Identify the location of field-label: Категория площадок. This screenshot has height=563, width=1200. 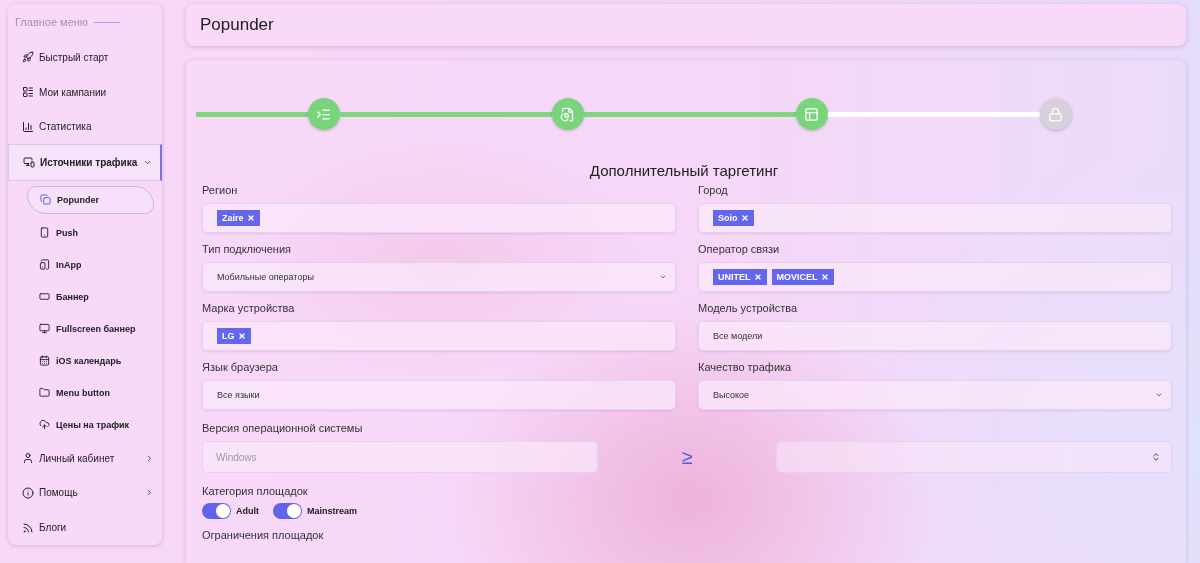
(255, 491).